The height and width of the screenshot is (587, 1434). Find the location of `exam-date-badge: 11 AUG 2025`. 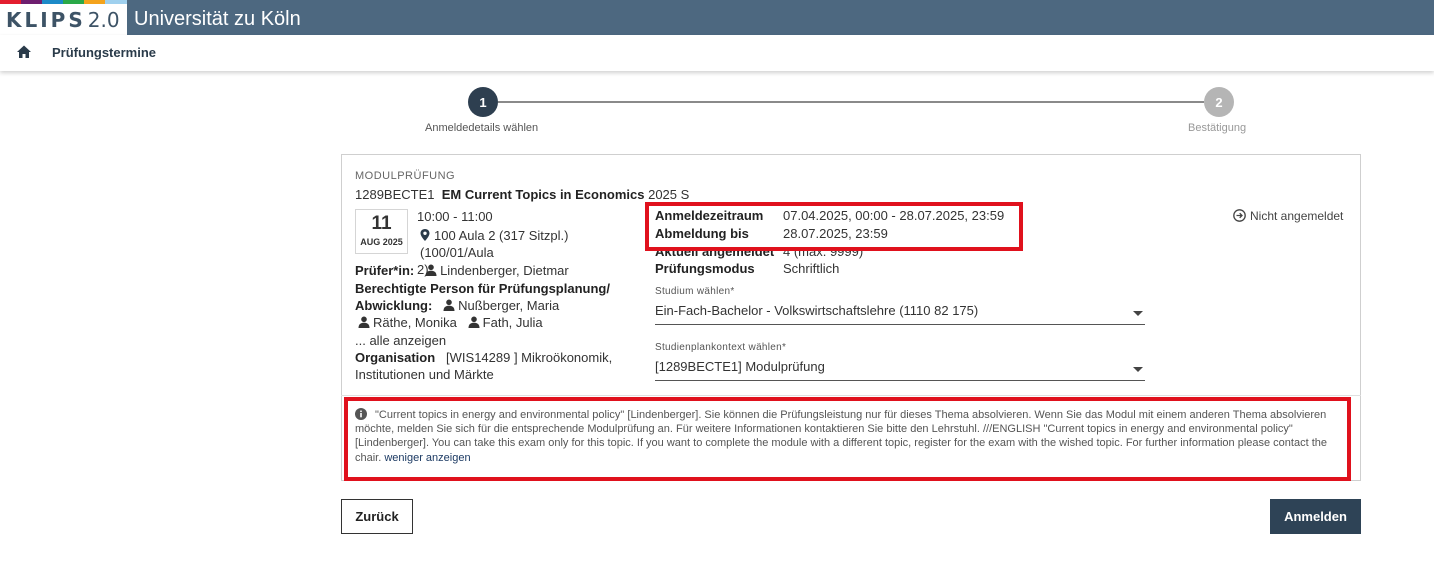

exam-date-badge: 11 AUG 2025 is located at coordinates (381, 231).